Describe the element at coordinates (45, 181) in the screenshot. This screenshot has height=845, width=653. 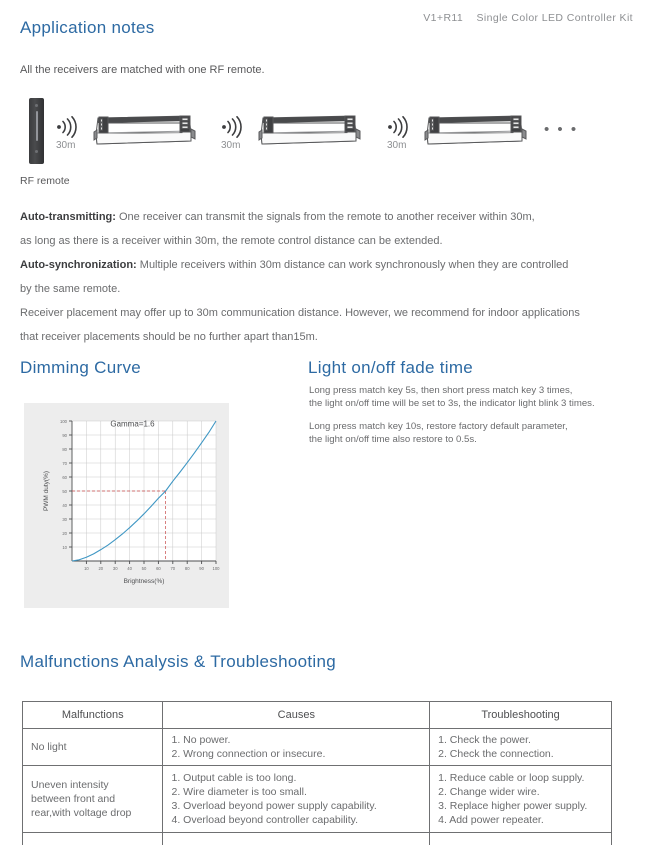
I see `rf-remote-label: RF remote` at that location.